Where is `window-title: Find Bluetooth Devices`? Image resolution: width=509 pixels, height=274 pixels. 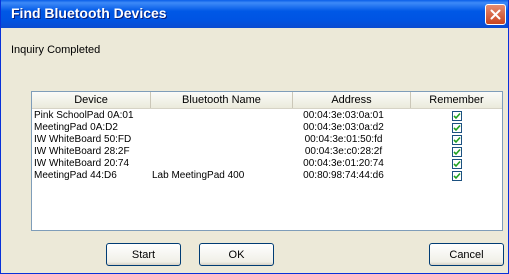
window-title: Find Bluetooth Devices is located at coordinates (89, 13).